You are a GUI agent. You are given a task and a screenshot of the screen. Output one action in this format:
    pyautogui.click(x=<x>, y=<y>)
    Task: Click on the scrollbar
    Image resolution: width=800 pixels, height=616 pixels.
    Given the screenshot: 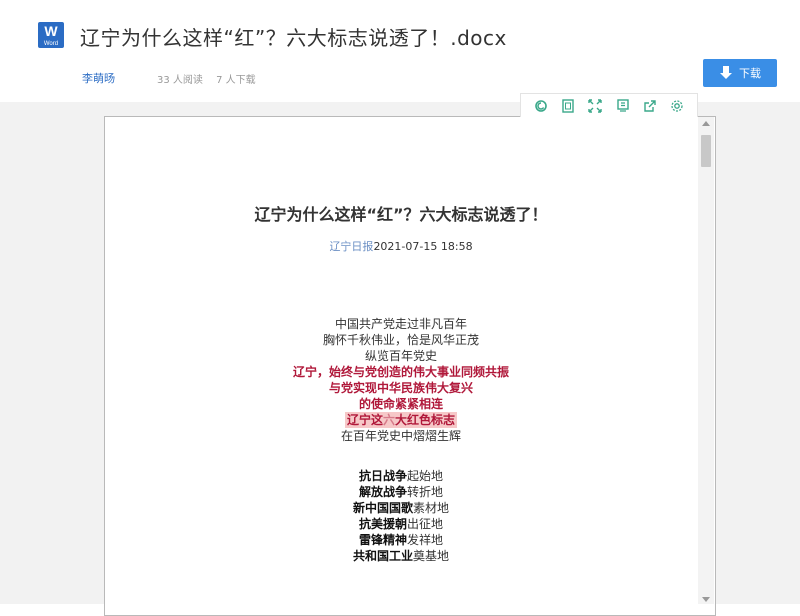 What is the action you would take?
    pyautogui.click(x=706, y=360)
    